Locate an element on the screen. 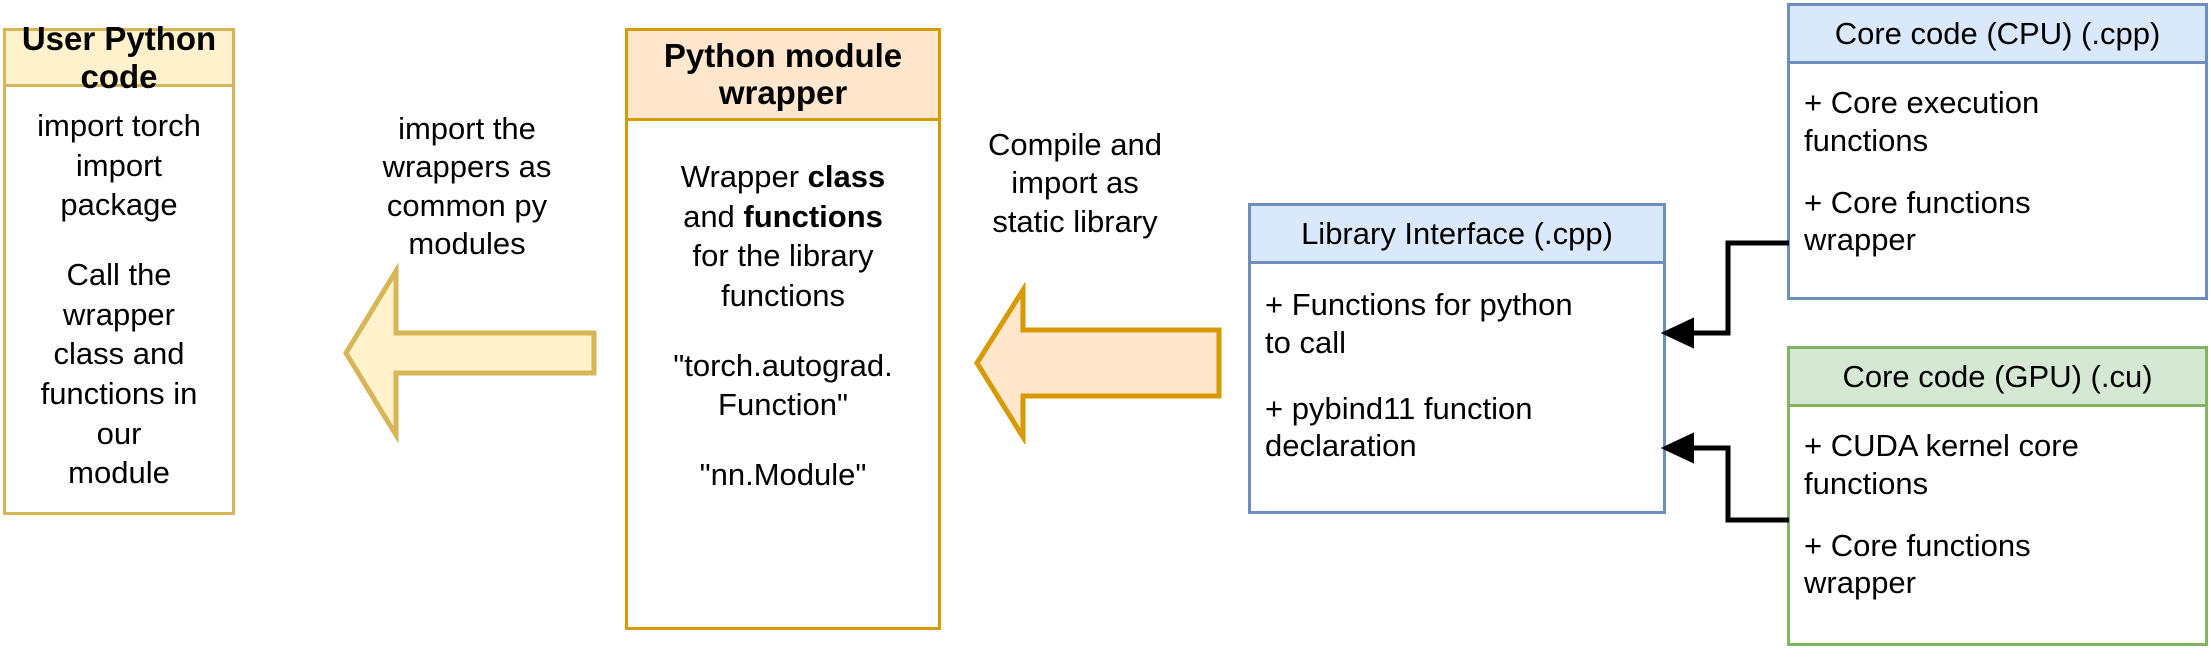  wrapper-quote-1-line-2: Function" is located at coordinates (783, 405).